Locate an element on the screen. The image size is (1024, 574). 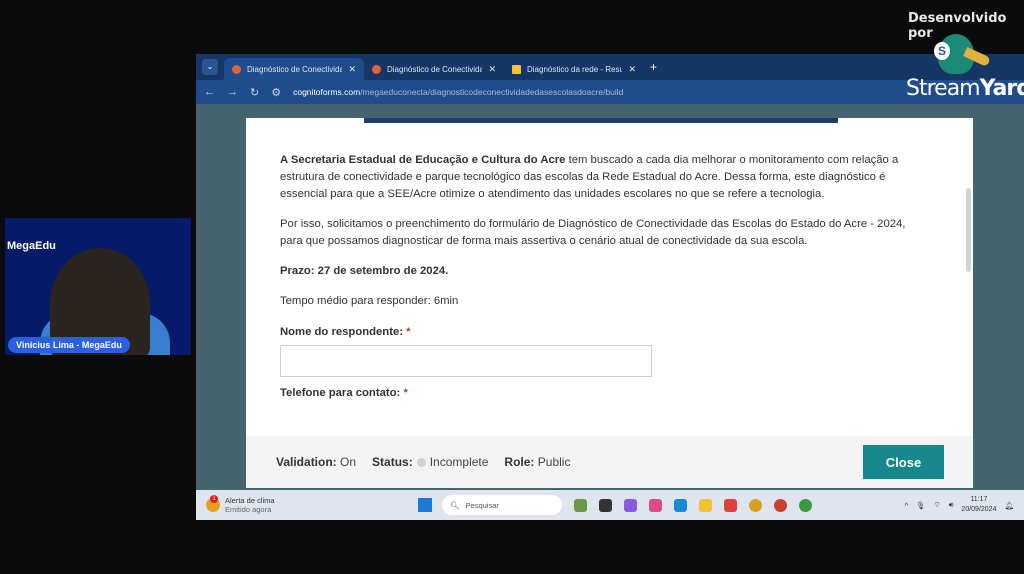
taskbar-search: 🔍︎ Pesquisar is located at coordinates (502, 505).